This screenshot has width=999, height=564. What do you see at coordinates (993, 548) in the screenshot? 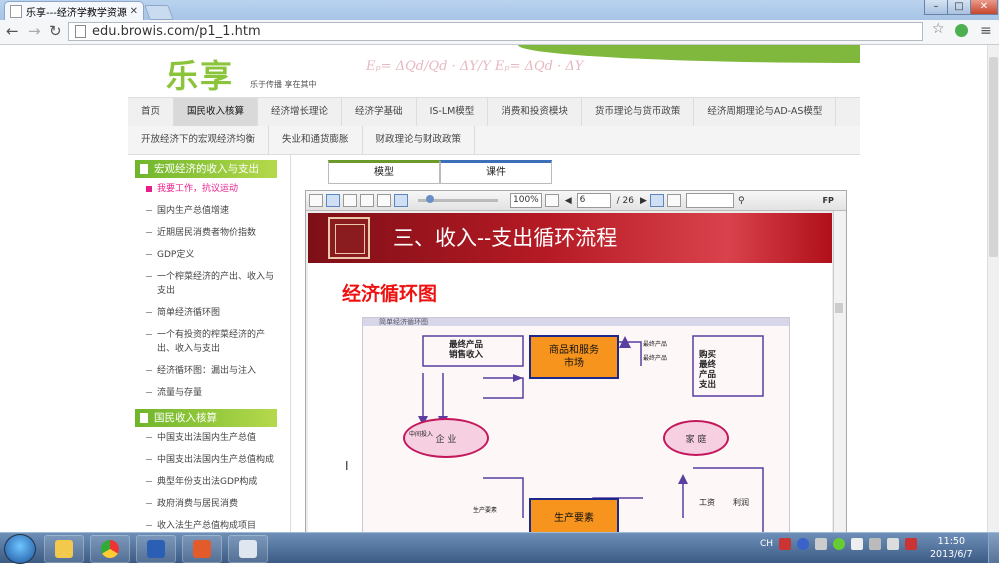
I see `show-desktop-button` at bounding box center [993, 548].